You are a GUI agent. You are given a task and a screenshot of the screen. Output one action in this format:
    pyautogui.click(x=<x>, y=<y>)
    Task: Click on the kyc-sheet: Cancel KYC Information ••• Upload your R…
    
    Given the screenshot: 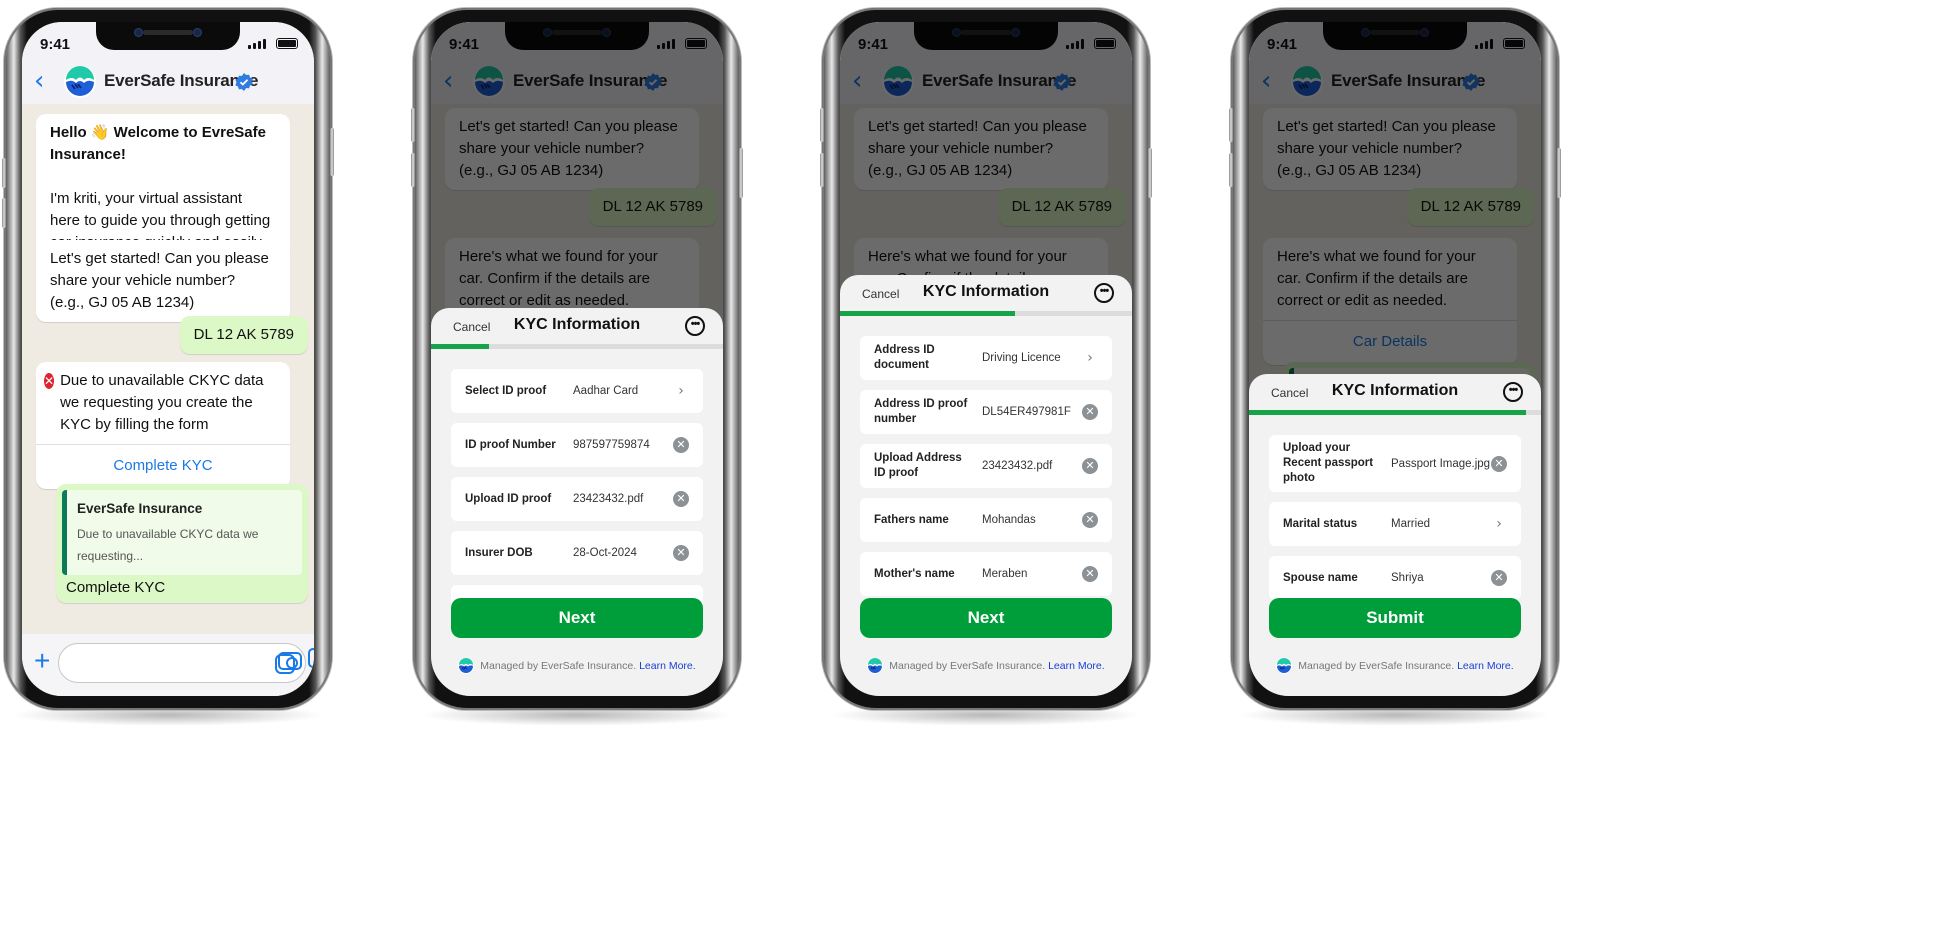 What is the action you would take?
    pyautogui.click(x=1395, y=535)
    